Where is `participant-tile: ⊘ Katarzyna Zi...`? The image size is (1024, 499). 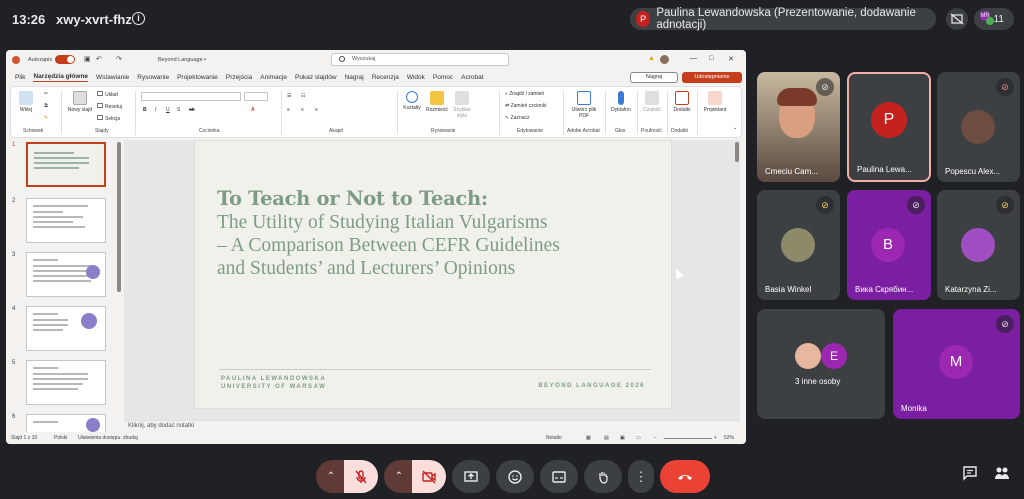
participant-tile: ⊘ Katarzyna Zi... is located at coordinates (978, 245).